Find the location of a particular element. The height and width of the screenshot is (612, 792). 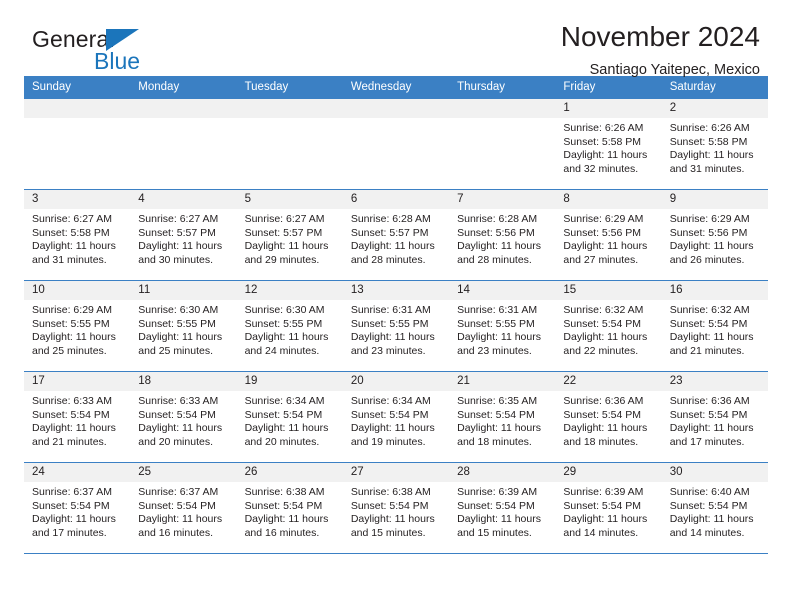

weekday-header-thursday: Thursday is located at coordinates (502, 87).